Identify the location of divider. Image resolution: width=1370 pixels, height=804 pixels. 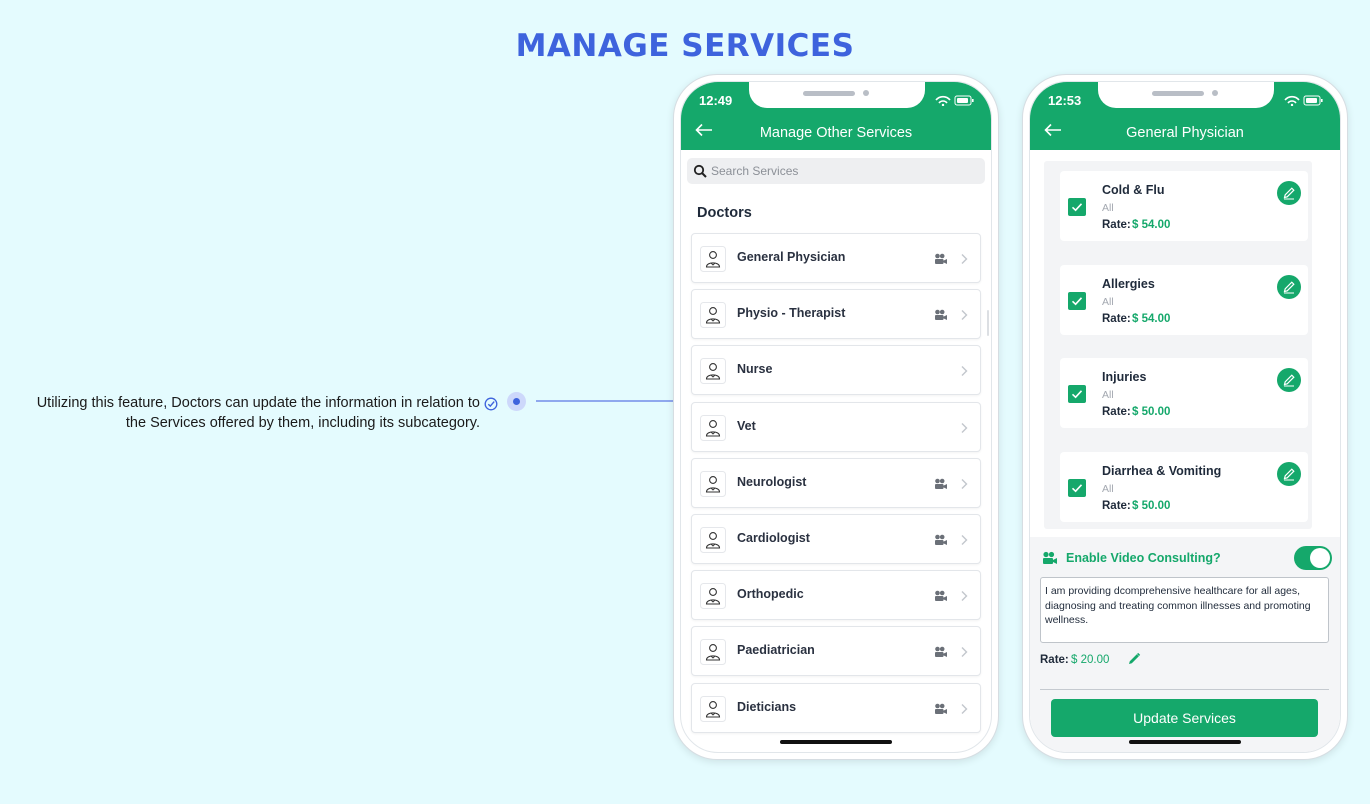
(1184, 689).